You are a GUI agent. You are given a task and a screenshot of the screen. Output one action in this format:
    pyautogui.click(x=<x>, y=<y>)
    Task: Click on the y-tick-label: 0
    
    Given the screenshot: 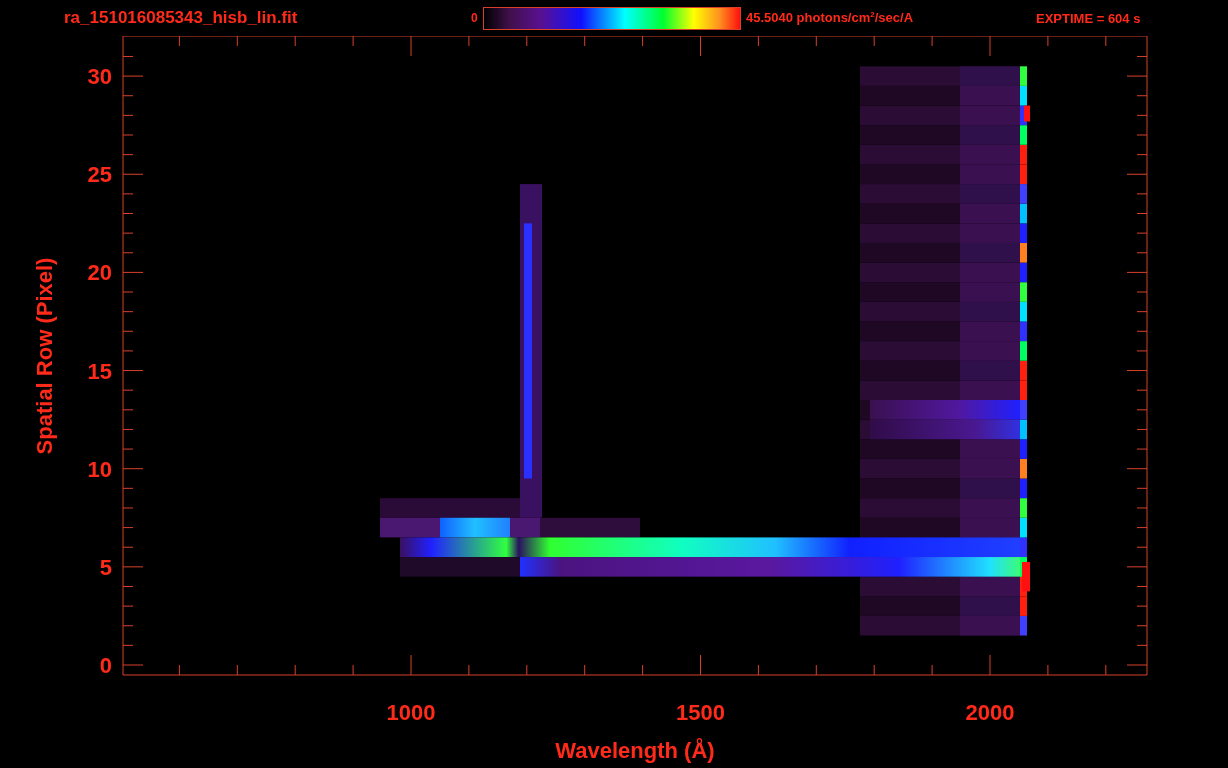 What is the action you would take?
    pyautogui.click(x=105, y=665)
    